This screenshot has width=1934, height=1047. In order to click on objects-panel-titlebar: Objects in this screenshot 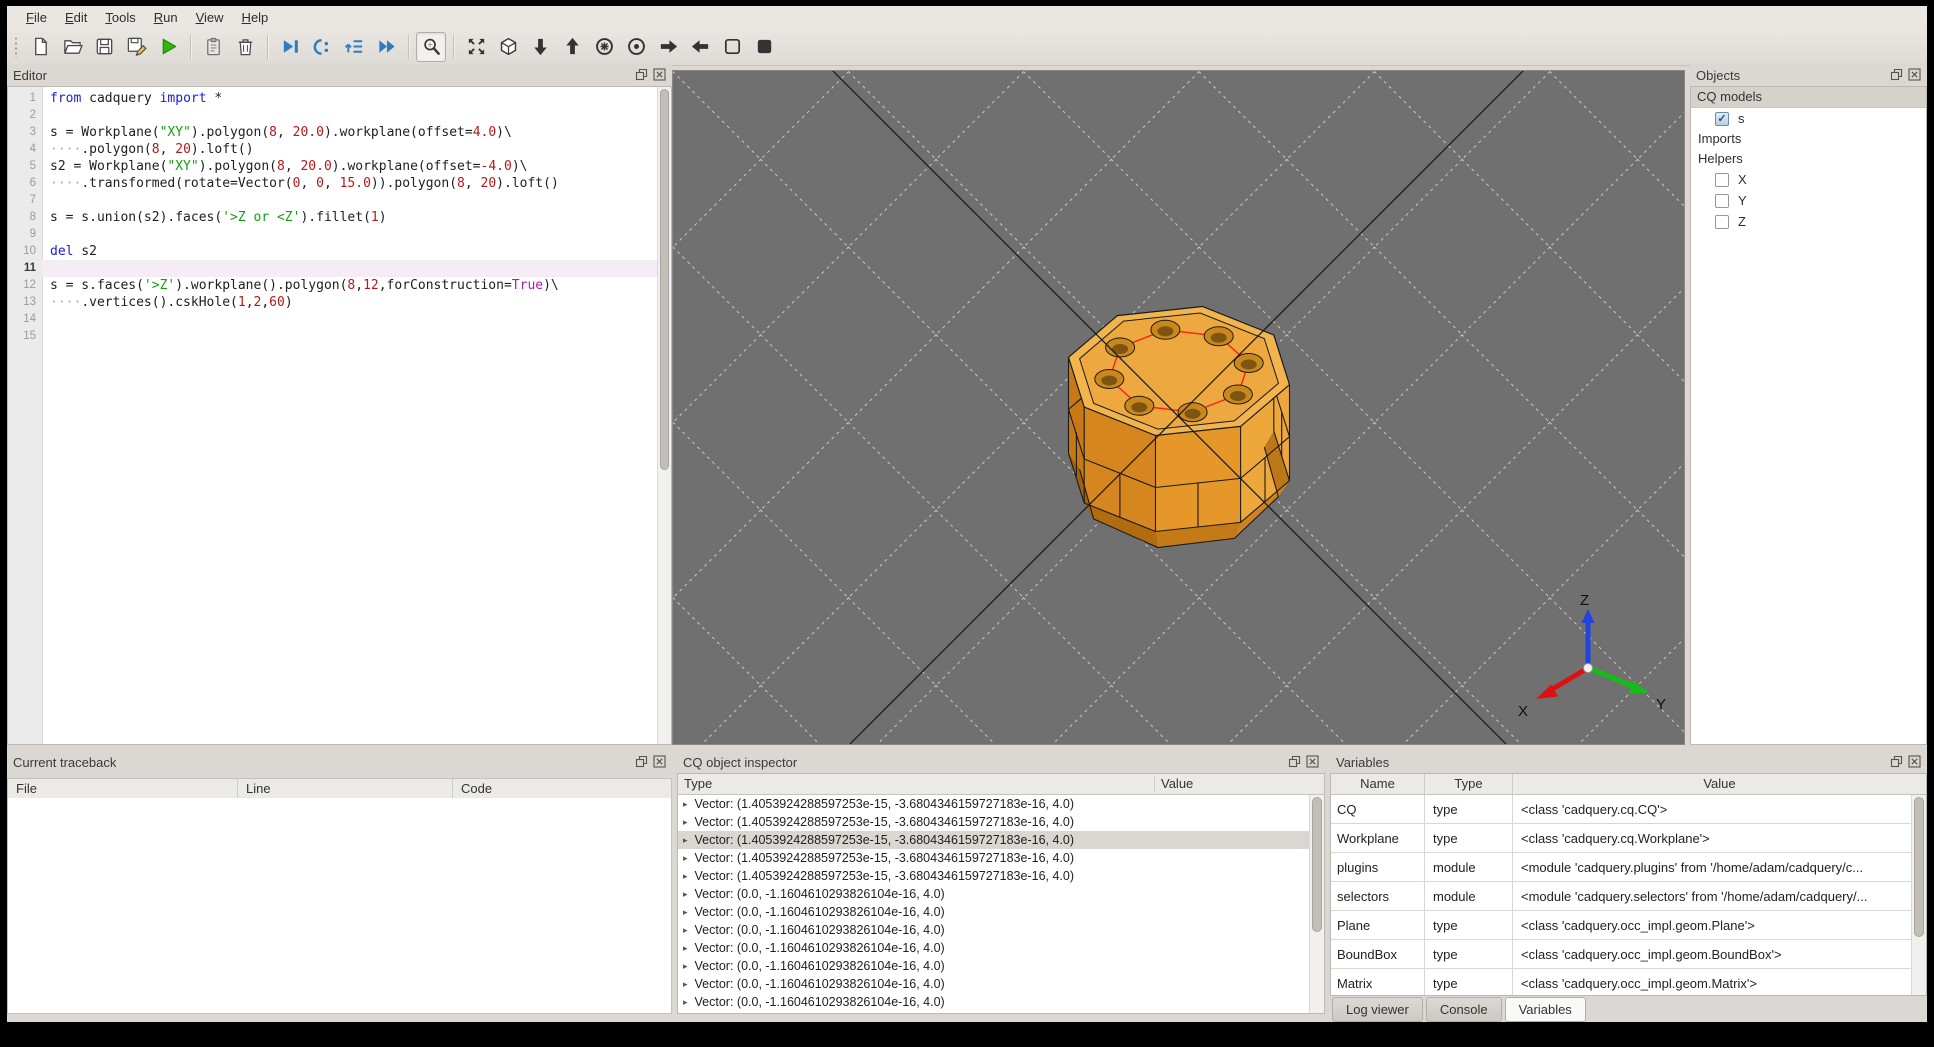, I will do `click(1808, 75)`.